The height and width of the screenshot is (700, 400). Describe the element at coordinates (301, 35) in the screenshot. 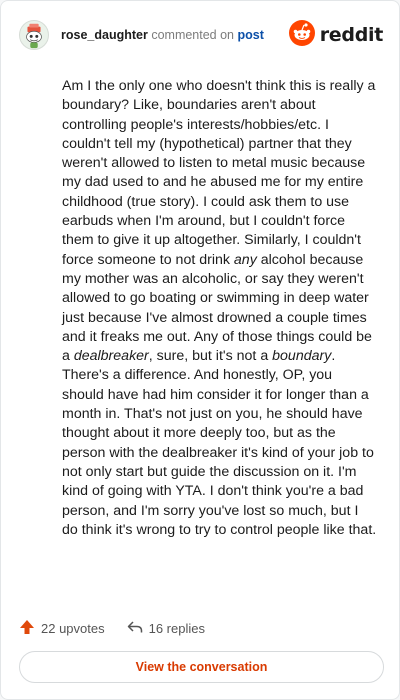

I see `reddit-logo-icon` at that location.